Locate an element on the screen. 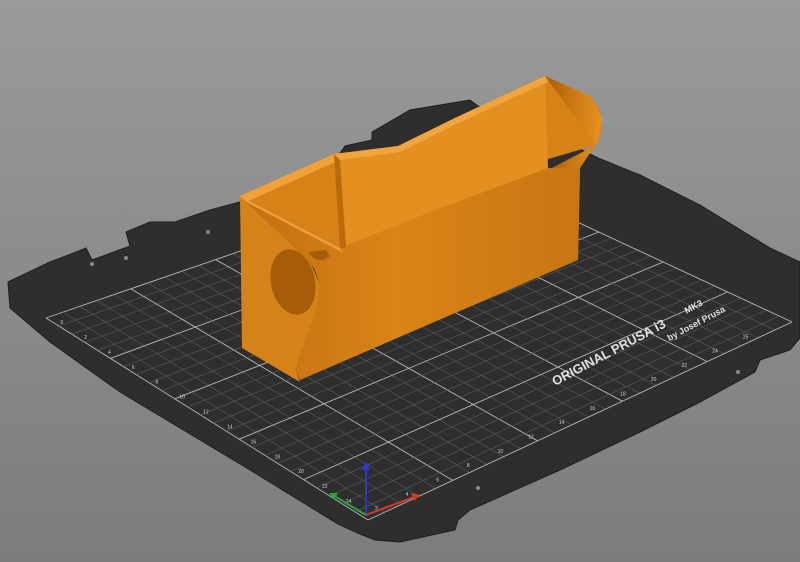 This screenshot has height=562, width=800. ruler-y-label: 10 is located at coordinates (501, 452).